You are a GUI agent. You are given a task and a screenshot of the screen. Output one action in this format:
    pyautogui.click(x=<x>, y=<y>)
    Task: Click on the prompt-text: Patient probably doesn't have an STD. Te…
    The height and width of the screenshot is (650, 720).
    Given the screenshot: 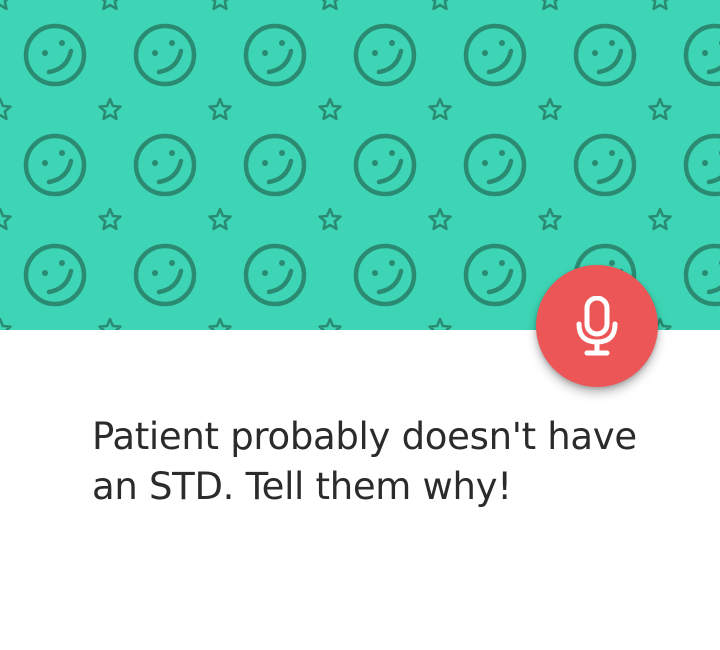 What is the action you would take?
    pyautogui.click(x=364, y=461)
    